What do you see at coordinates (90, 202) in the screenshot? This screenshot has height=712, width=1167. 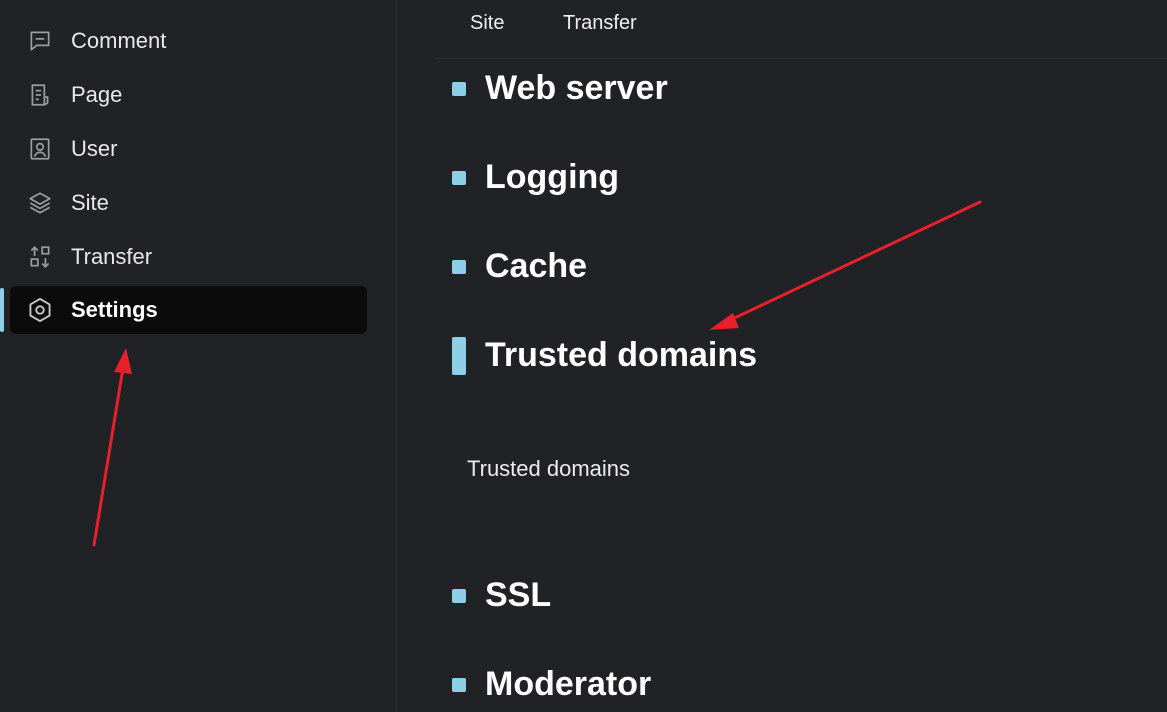 I see `sidebar-item-label: Site` at bounding box center [90, 202].